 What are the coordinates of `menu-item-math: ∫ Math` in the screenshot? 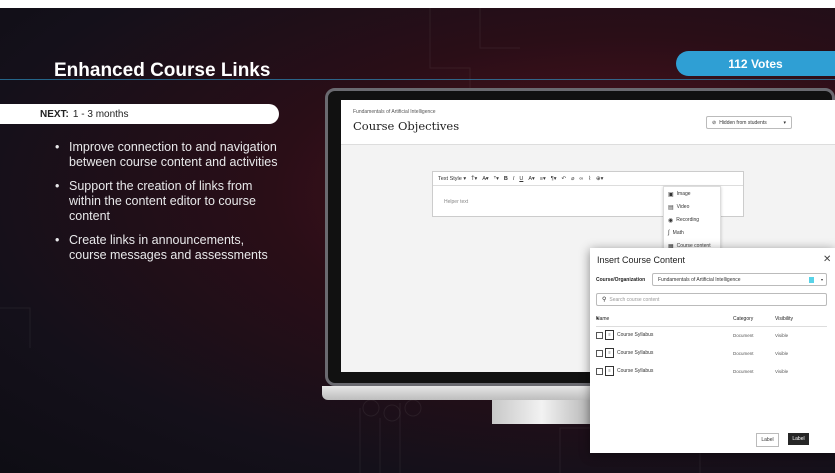 It's located at (692, 233).